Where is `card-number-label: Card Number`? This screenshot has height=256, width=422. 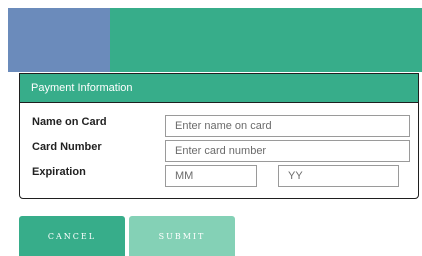 card-number-label: Card Number is located at coordinates (67, 147).